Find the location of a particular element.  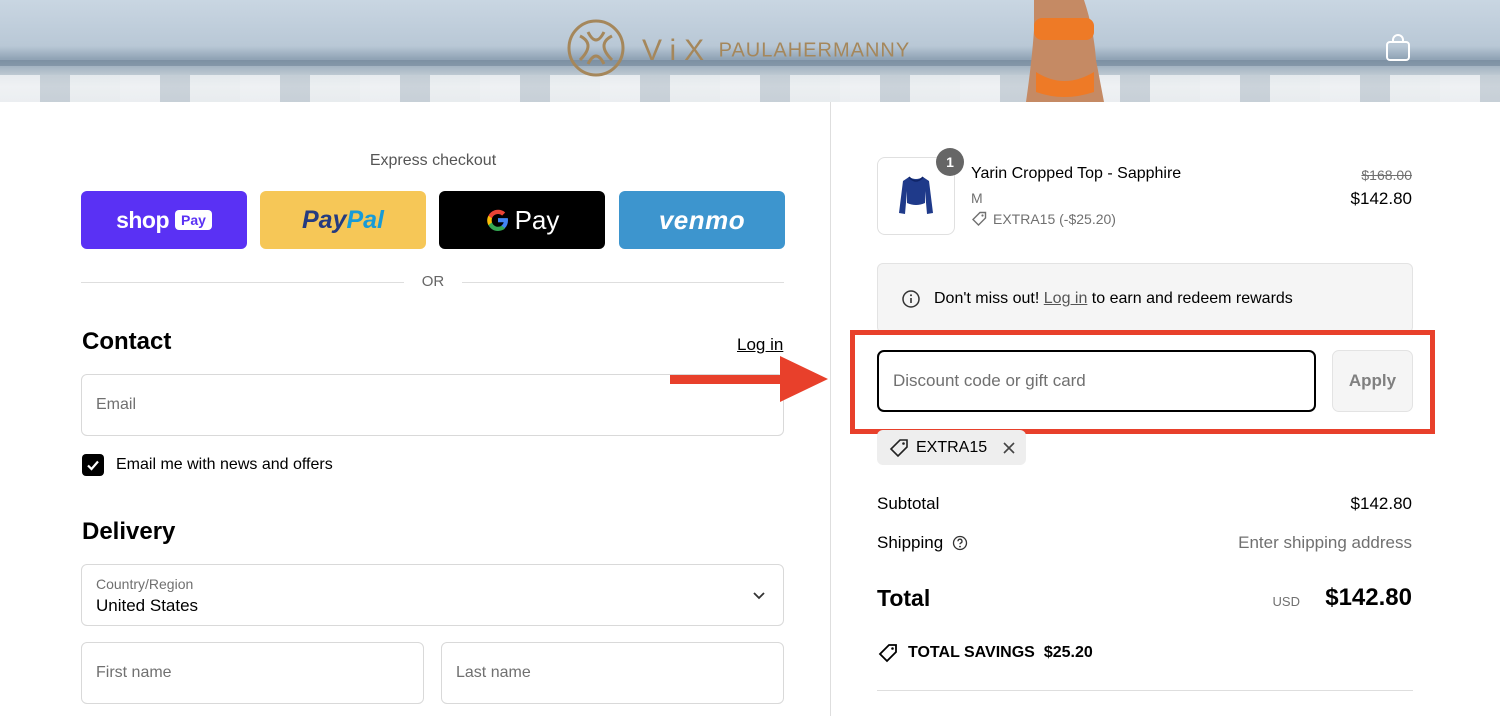

contact-login-link: Log in is located at coordinates (760, 345).